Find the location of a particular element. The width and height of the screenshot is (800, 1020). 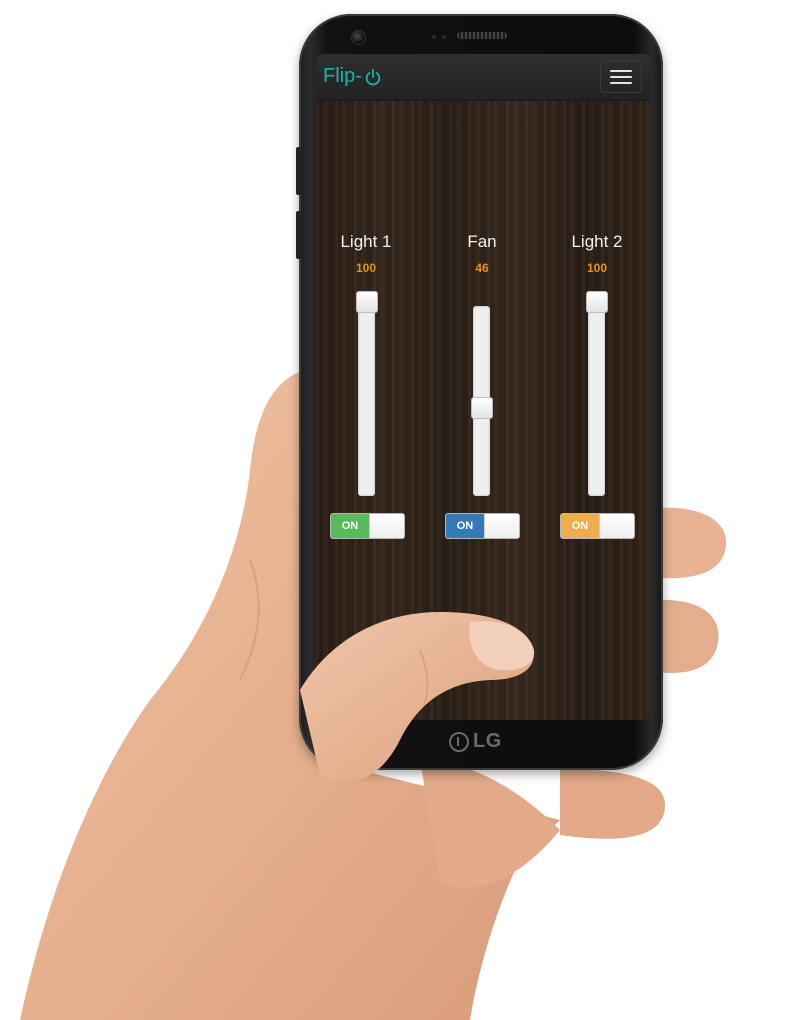

toggle-light-1: ON is located at coordinates (367, 526).